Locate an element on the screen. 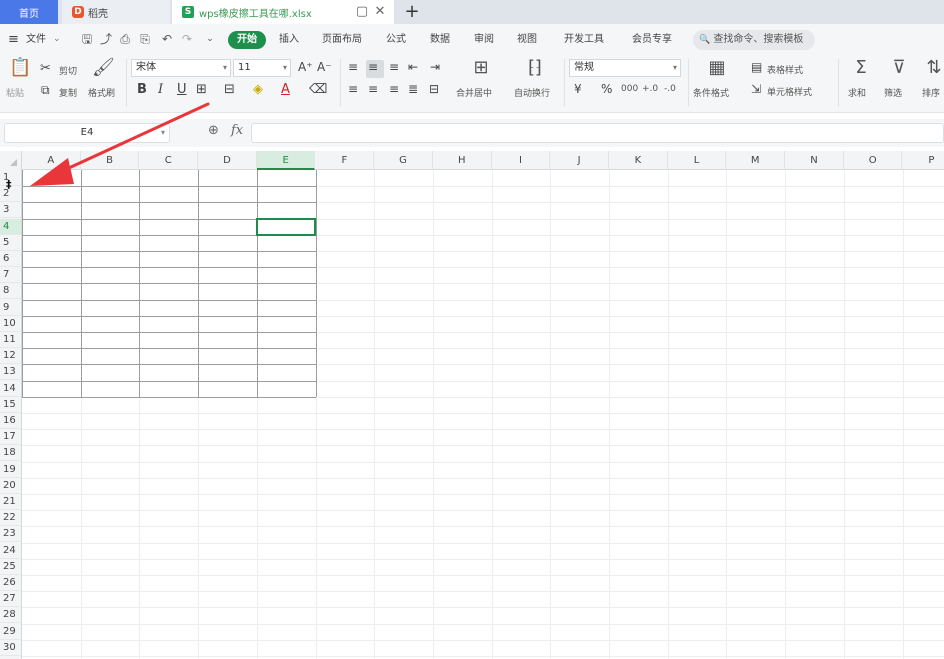 The height and width of the screenshot is (659, 944). align-top-icon: ≡ is located at coordinates (353, 67).